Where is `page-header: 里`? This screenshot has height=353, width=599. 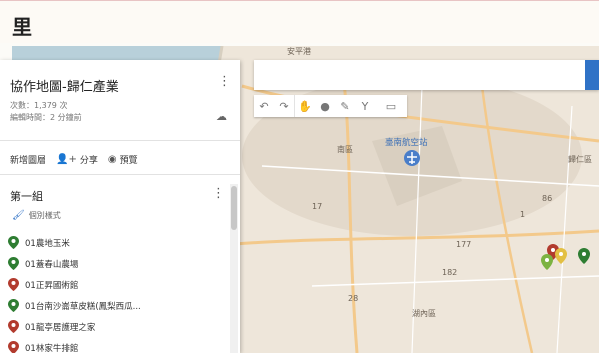
page-header: 里 is located at coordinates (299, 21).